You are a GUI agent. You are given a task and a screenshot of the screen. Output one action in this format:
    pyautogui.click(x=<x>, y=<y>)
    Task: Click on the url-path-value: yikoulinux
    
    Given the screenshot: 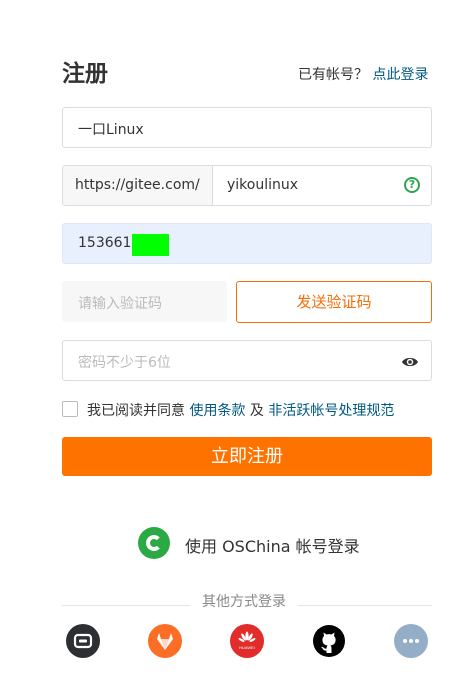 What is the action you would take?
    pyautogui.click(x=263, y=185)
    